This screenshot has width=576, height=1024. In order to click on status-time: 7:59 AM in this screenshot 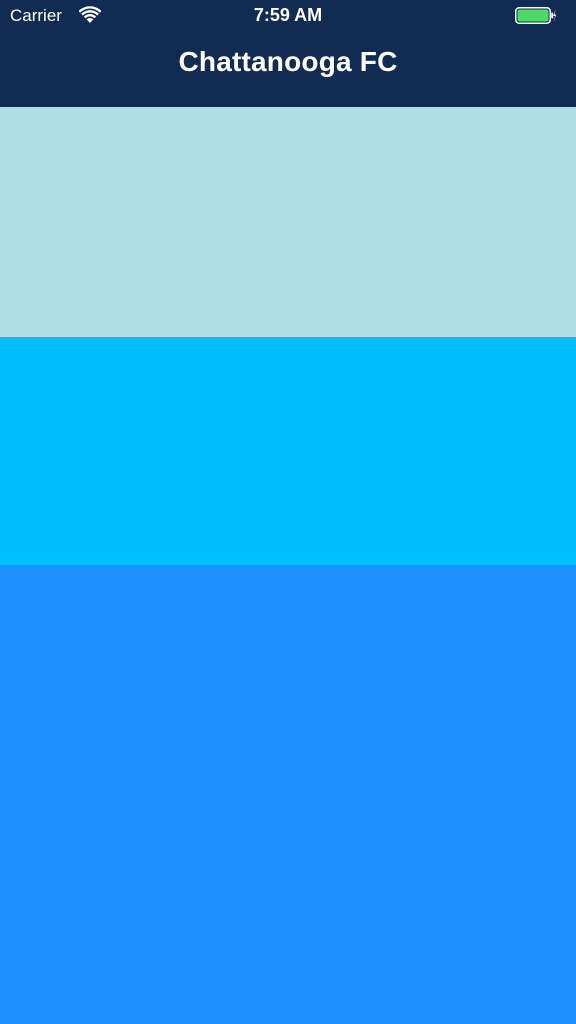, I will do `click(288, 15)`.